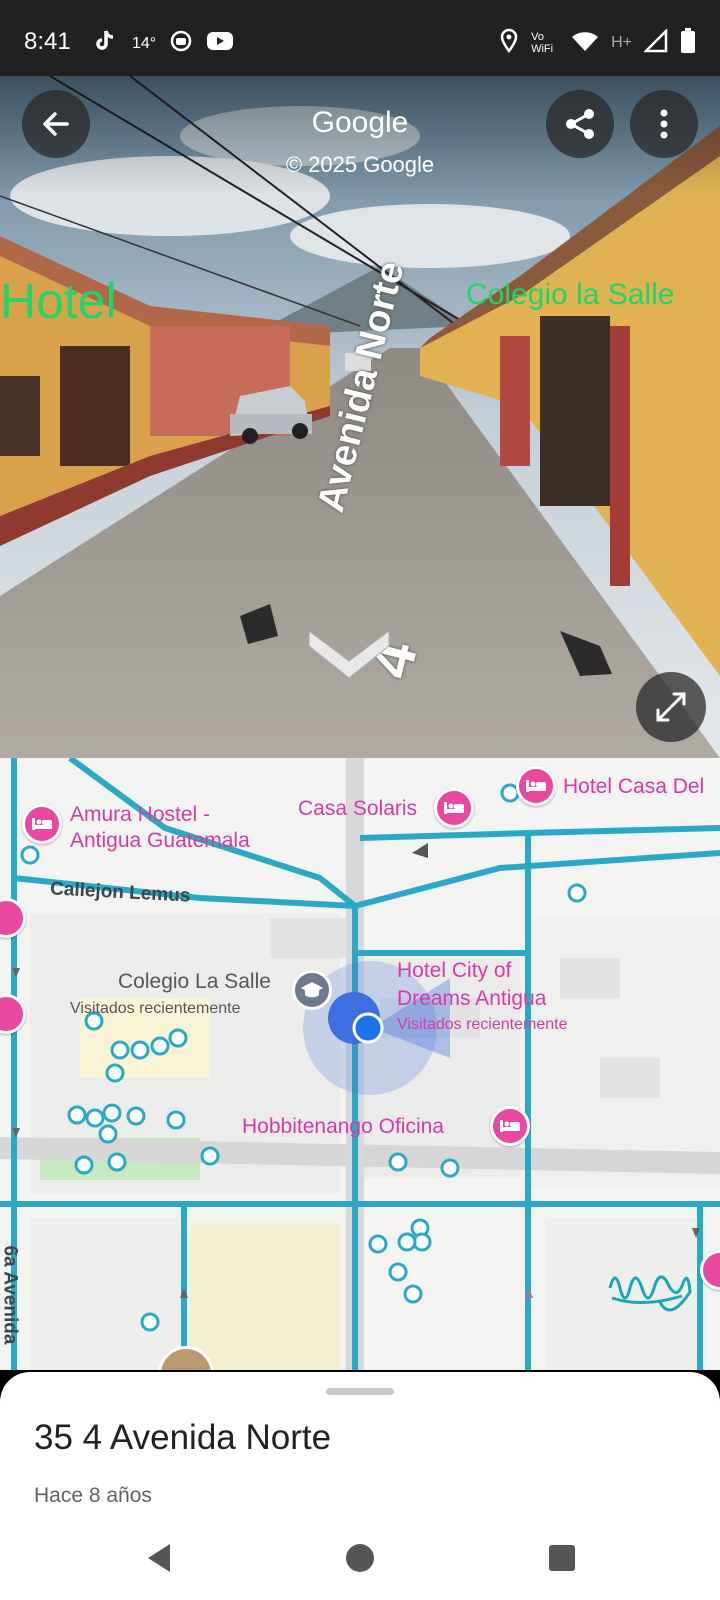  I want to click on expand-button, so click(671, 707).